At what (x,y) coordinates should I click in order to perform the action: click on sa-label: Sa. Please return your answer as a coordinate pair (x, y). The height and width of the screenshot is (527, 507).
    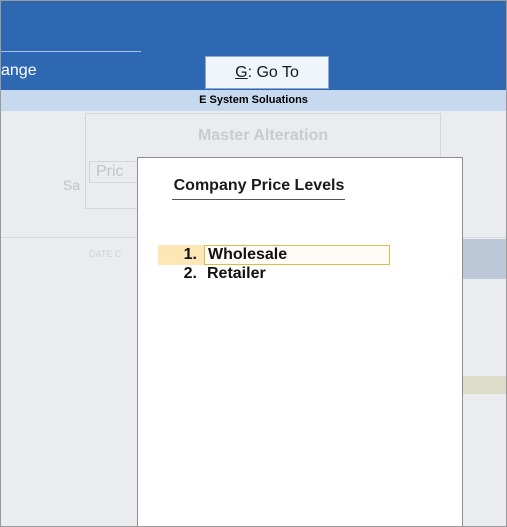
    Looking at the image, I should click on (72, 185).